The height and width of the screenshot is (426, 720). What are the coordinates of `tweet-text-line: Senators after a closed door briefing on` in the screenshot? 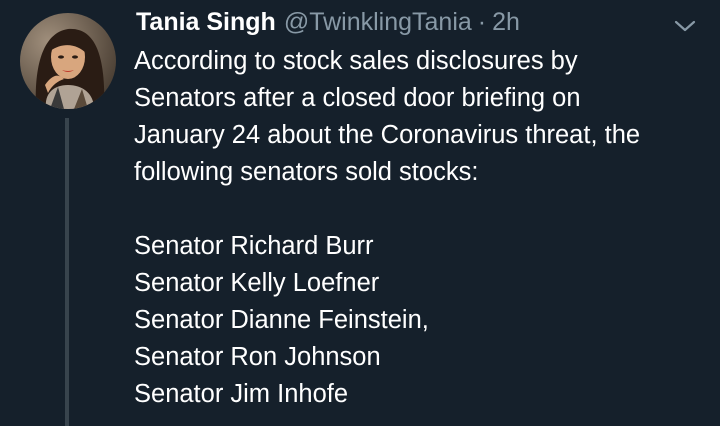 It's located at (357, 98).